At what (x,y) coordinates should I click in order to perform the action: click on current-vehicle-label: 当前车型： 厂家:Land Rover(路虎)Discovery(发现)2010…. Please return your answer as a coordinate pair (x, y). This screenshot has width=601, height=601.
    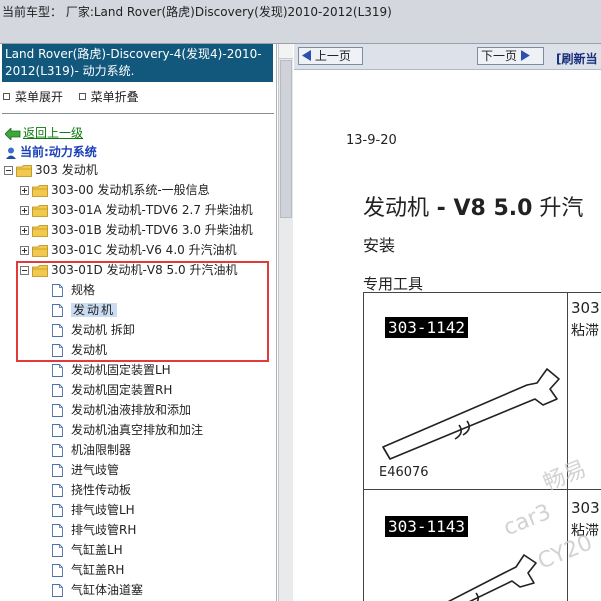
    Looking at the image, I should click on (197, 12).